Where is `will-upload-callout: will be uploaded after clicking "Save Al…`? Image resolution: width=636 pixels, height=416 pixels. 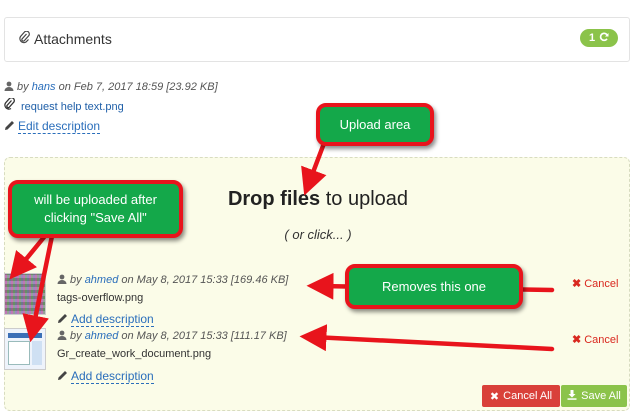
will-upload-callout: will be uploaded after clicking "Save Al… is located at coordinates (95, 209).